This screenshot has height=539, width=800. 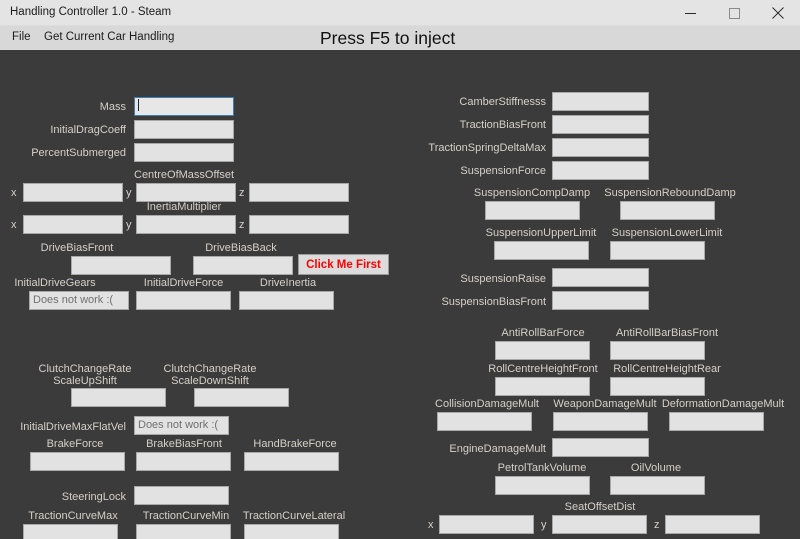 I want to click on input-clutchchangeratescaleupshift, so click(x=118, y=397).